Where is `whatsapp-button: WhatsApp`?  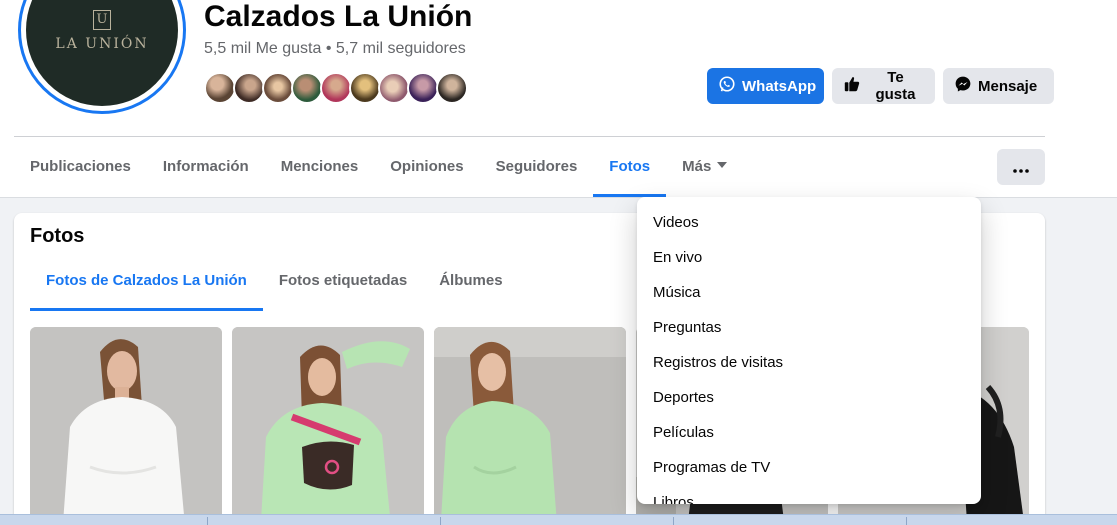
whatsapp-button: WhatsApp is located at coordinates (765, 86).